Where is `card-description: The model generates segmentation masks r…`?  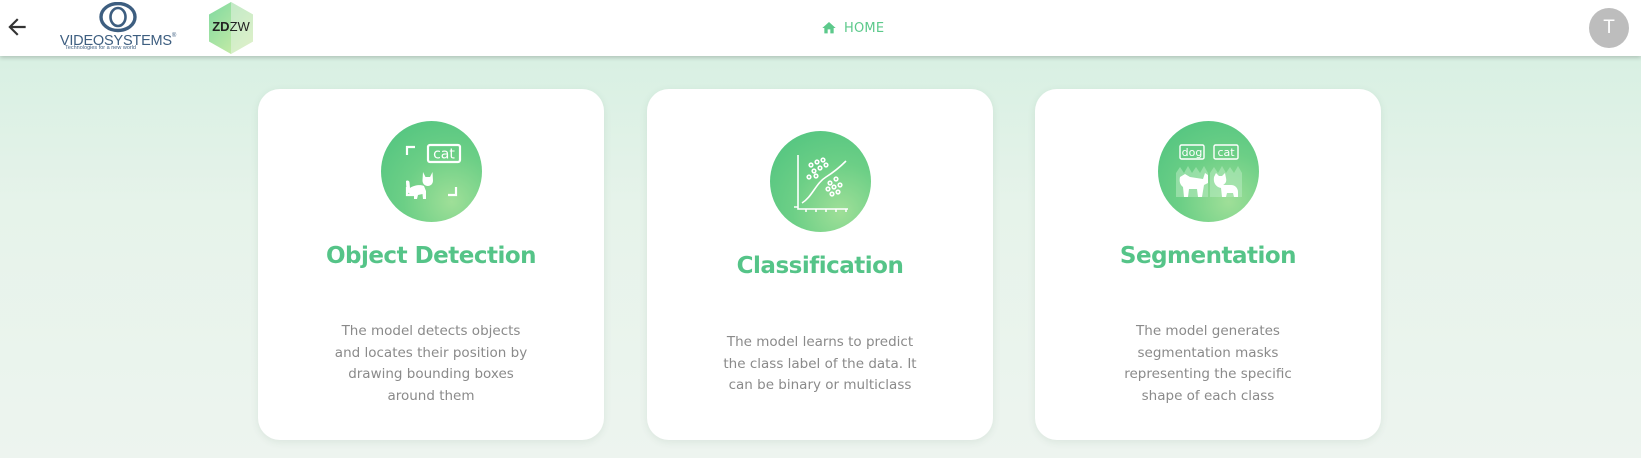
card-description: The model generates segmentation masks r… is located at coordinates (1208, 363).